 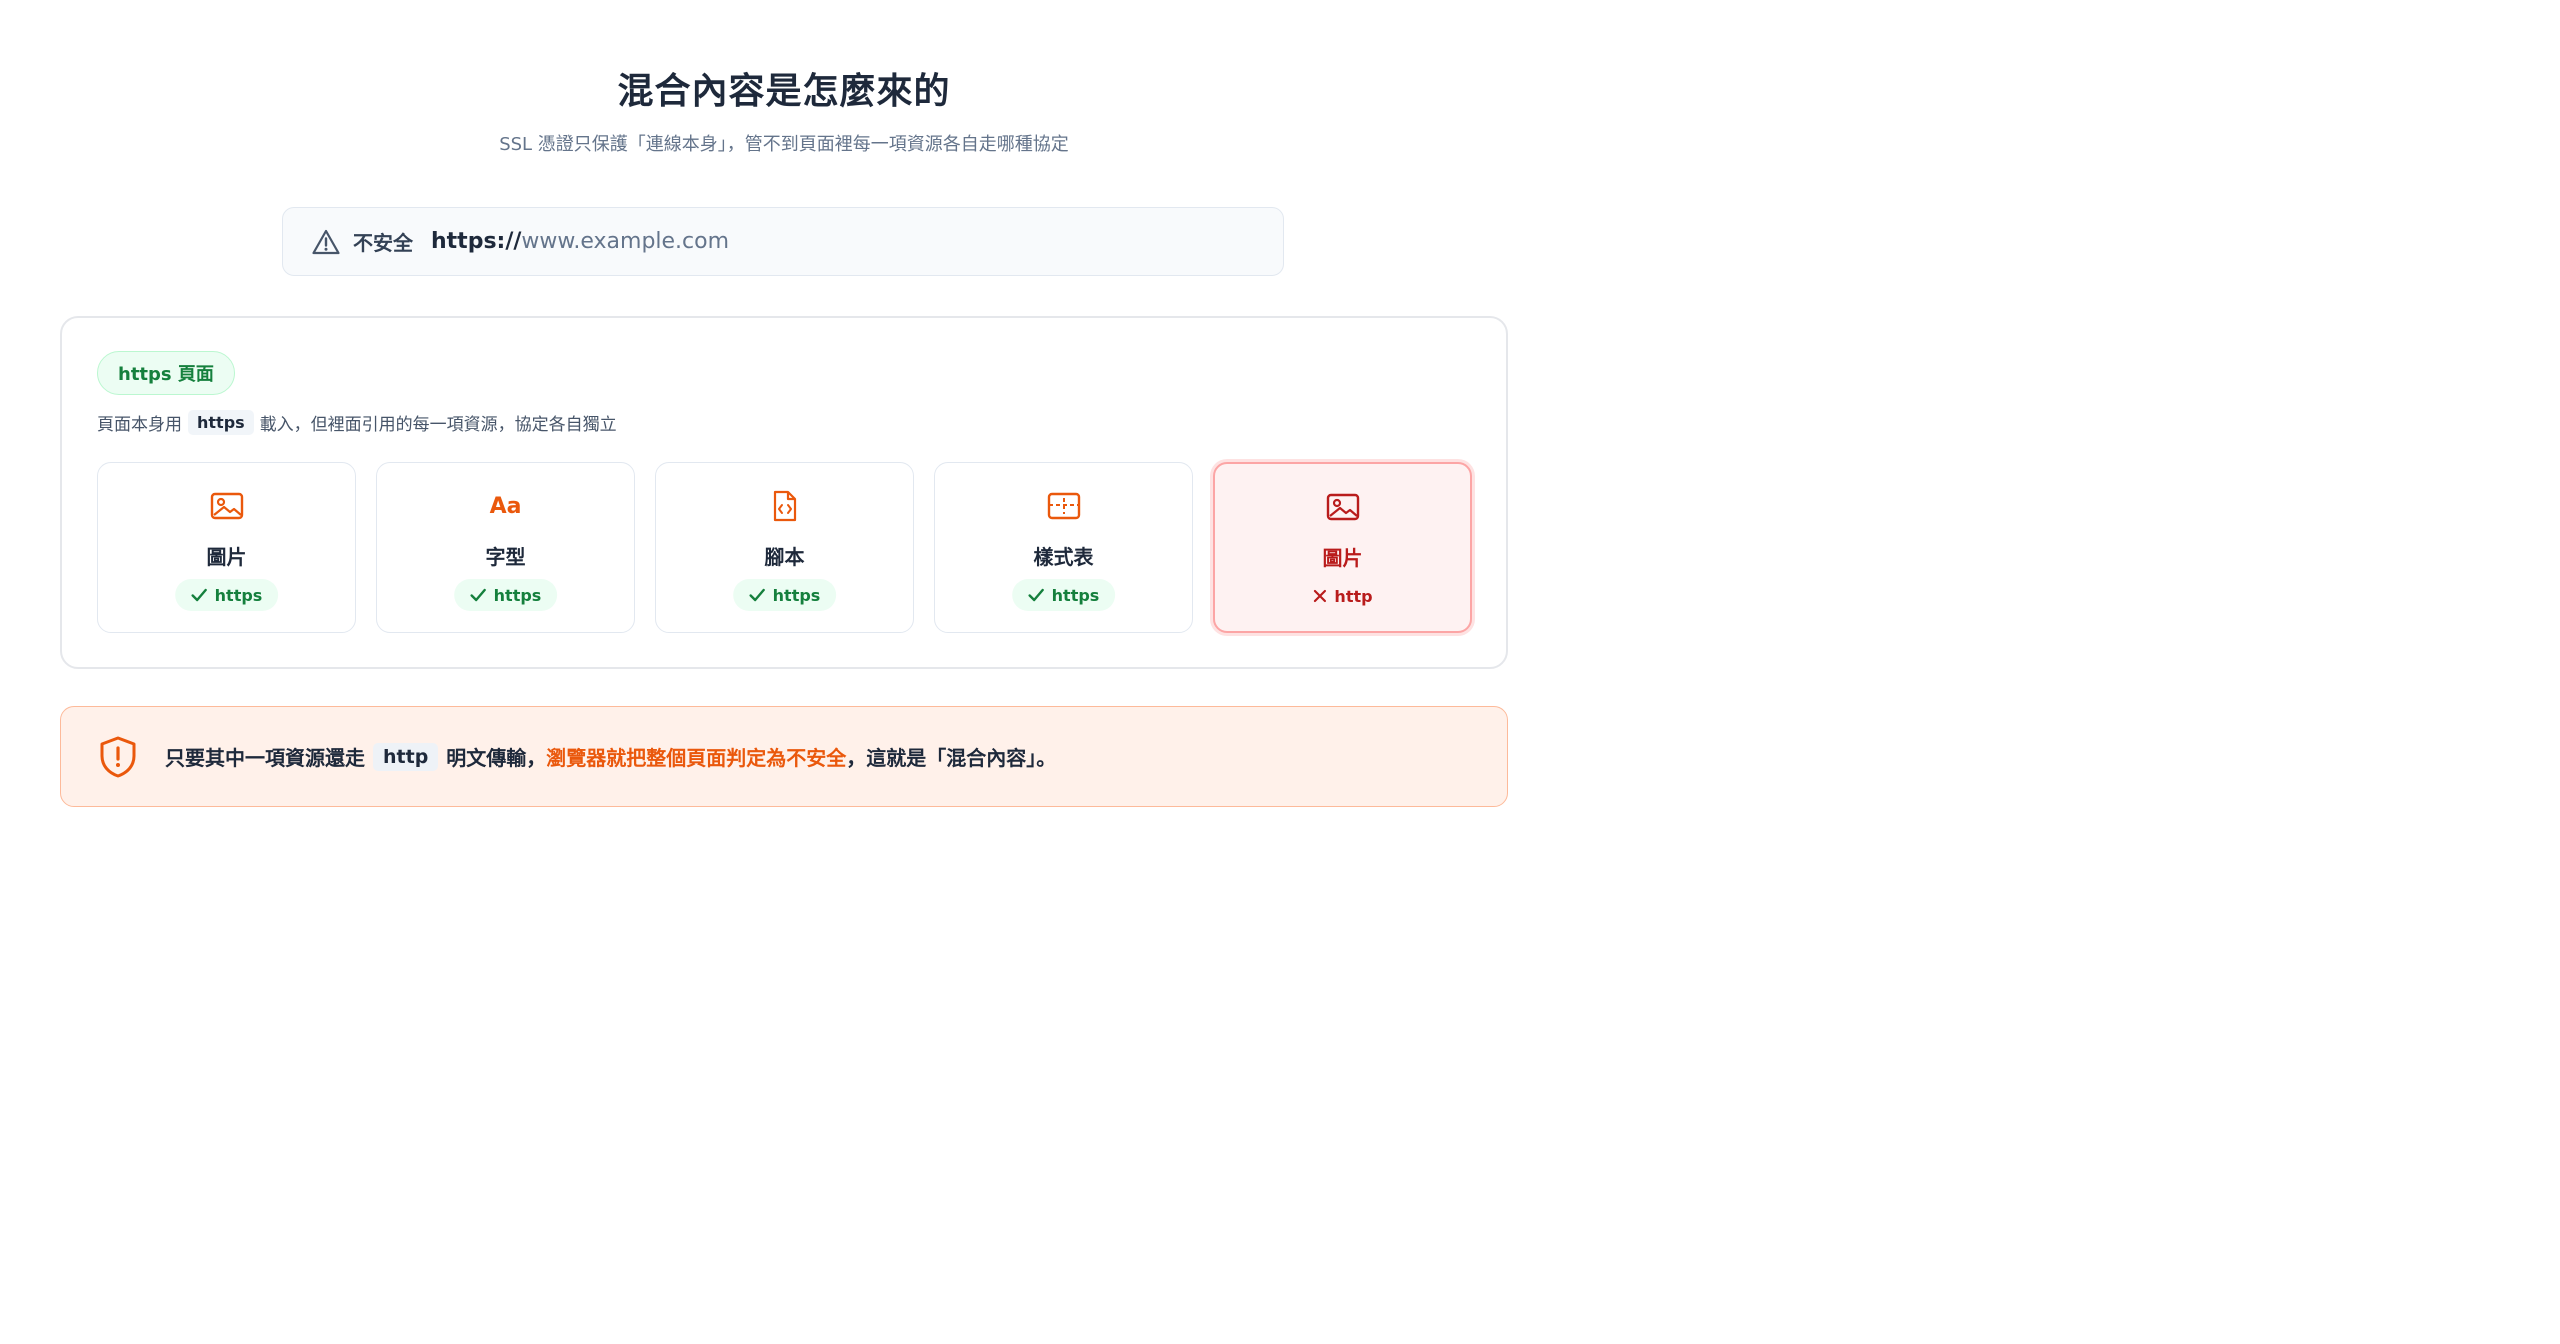 What do you see at coordinates (1063, 557) in the screenshot?
I see `resource-name: 樣式表` at bounding box center [1063, 557].